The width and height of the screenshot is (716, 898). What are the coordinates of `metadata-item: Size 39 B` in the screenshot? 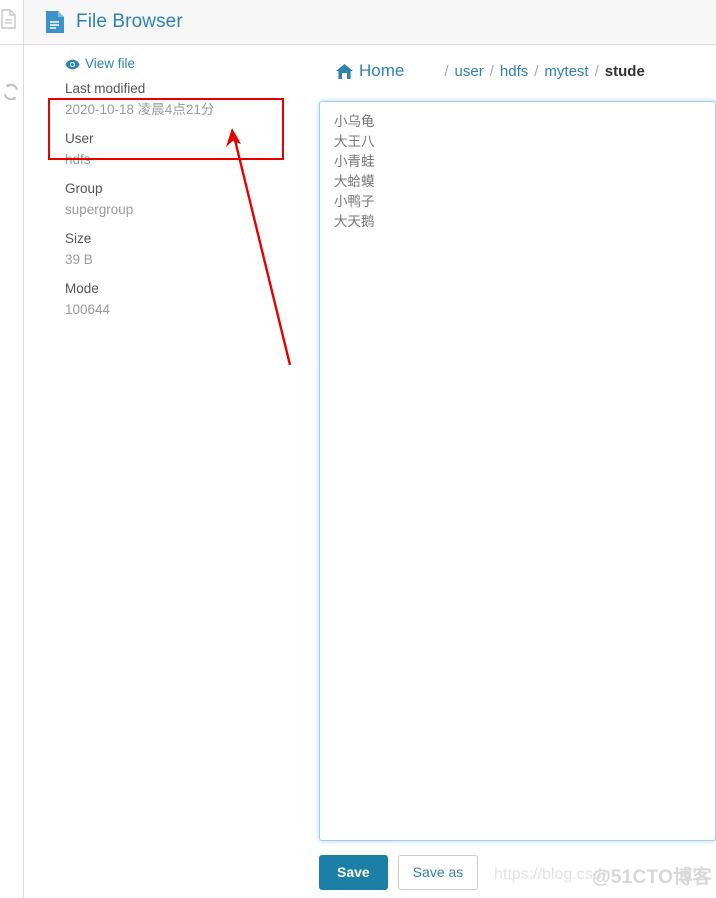 It's located at (181, 249).